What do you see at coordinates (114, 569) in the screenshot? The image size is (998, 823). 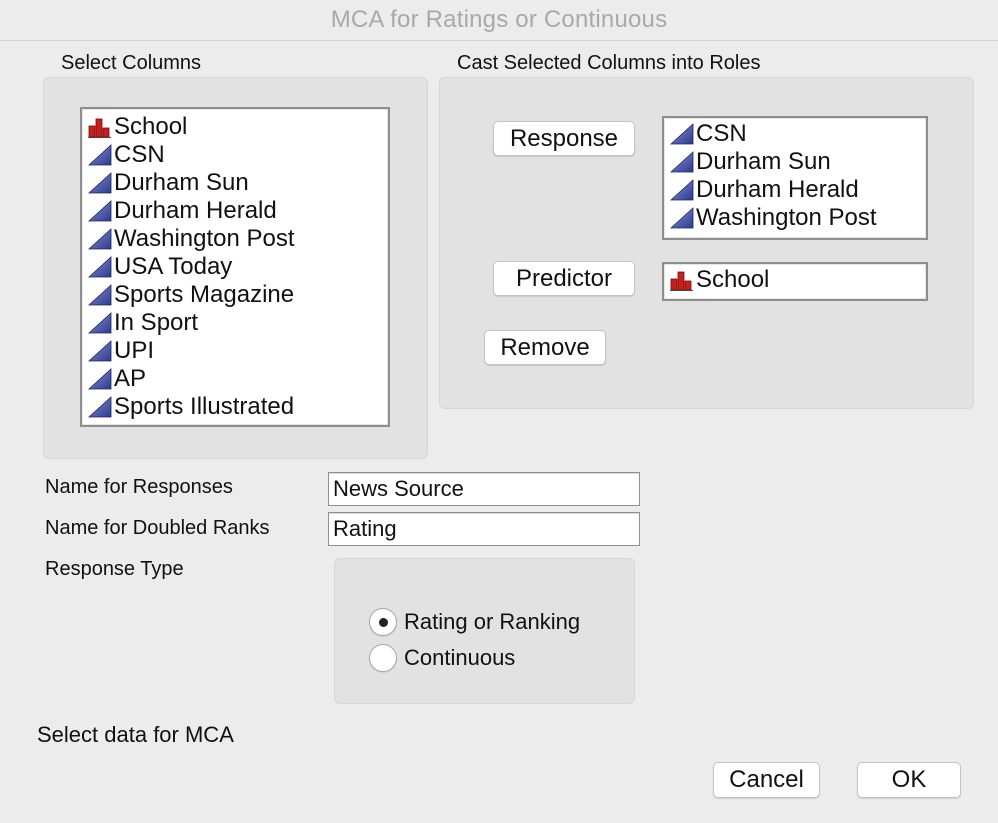 I see `response-type-label: Response Type` at bounding box center [114, 569].